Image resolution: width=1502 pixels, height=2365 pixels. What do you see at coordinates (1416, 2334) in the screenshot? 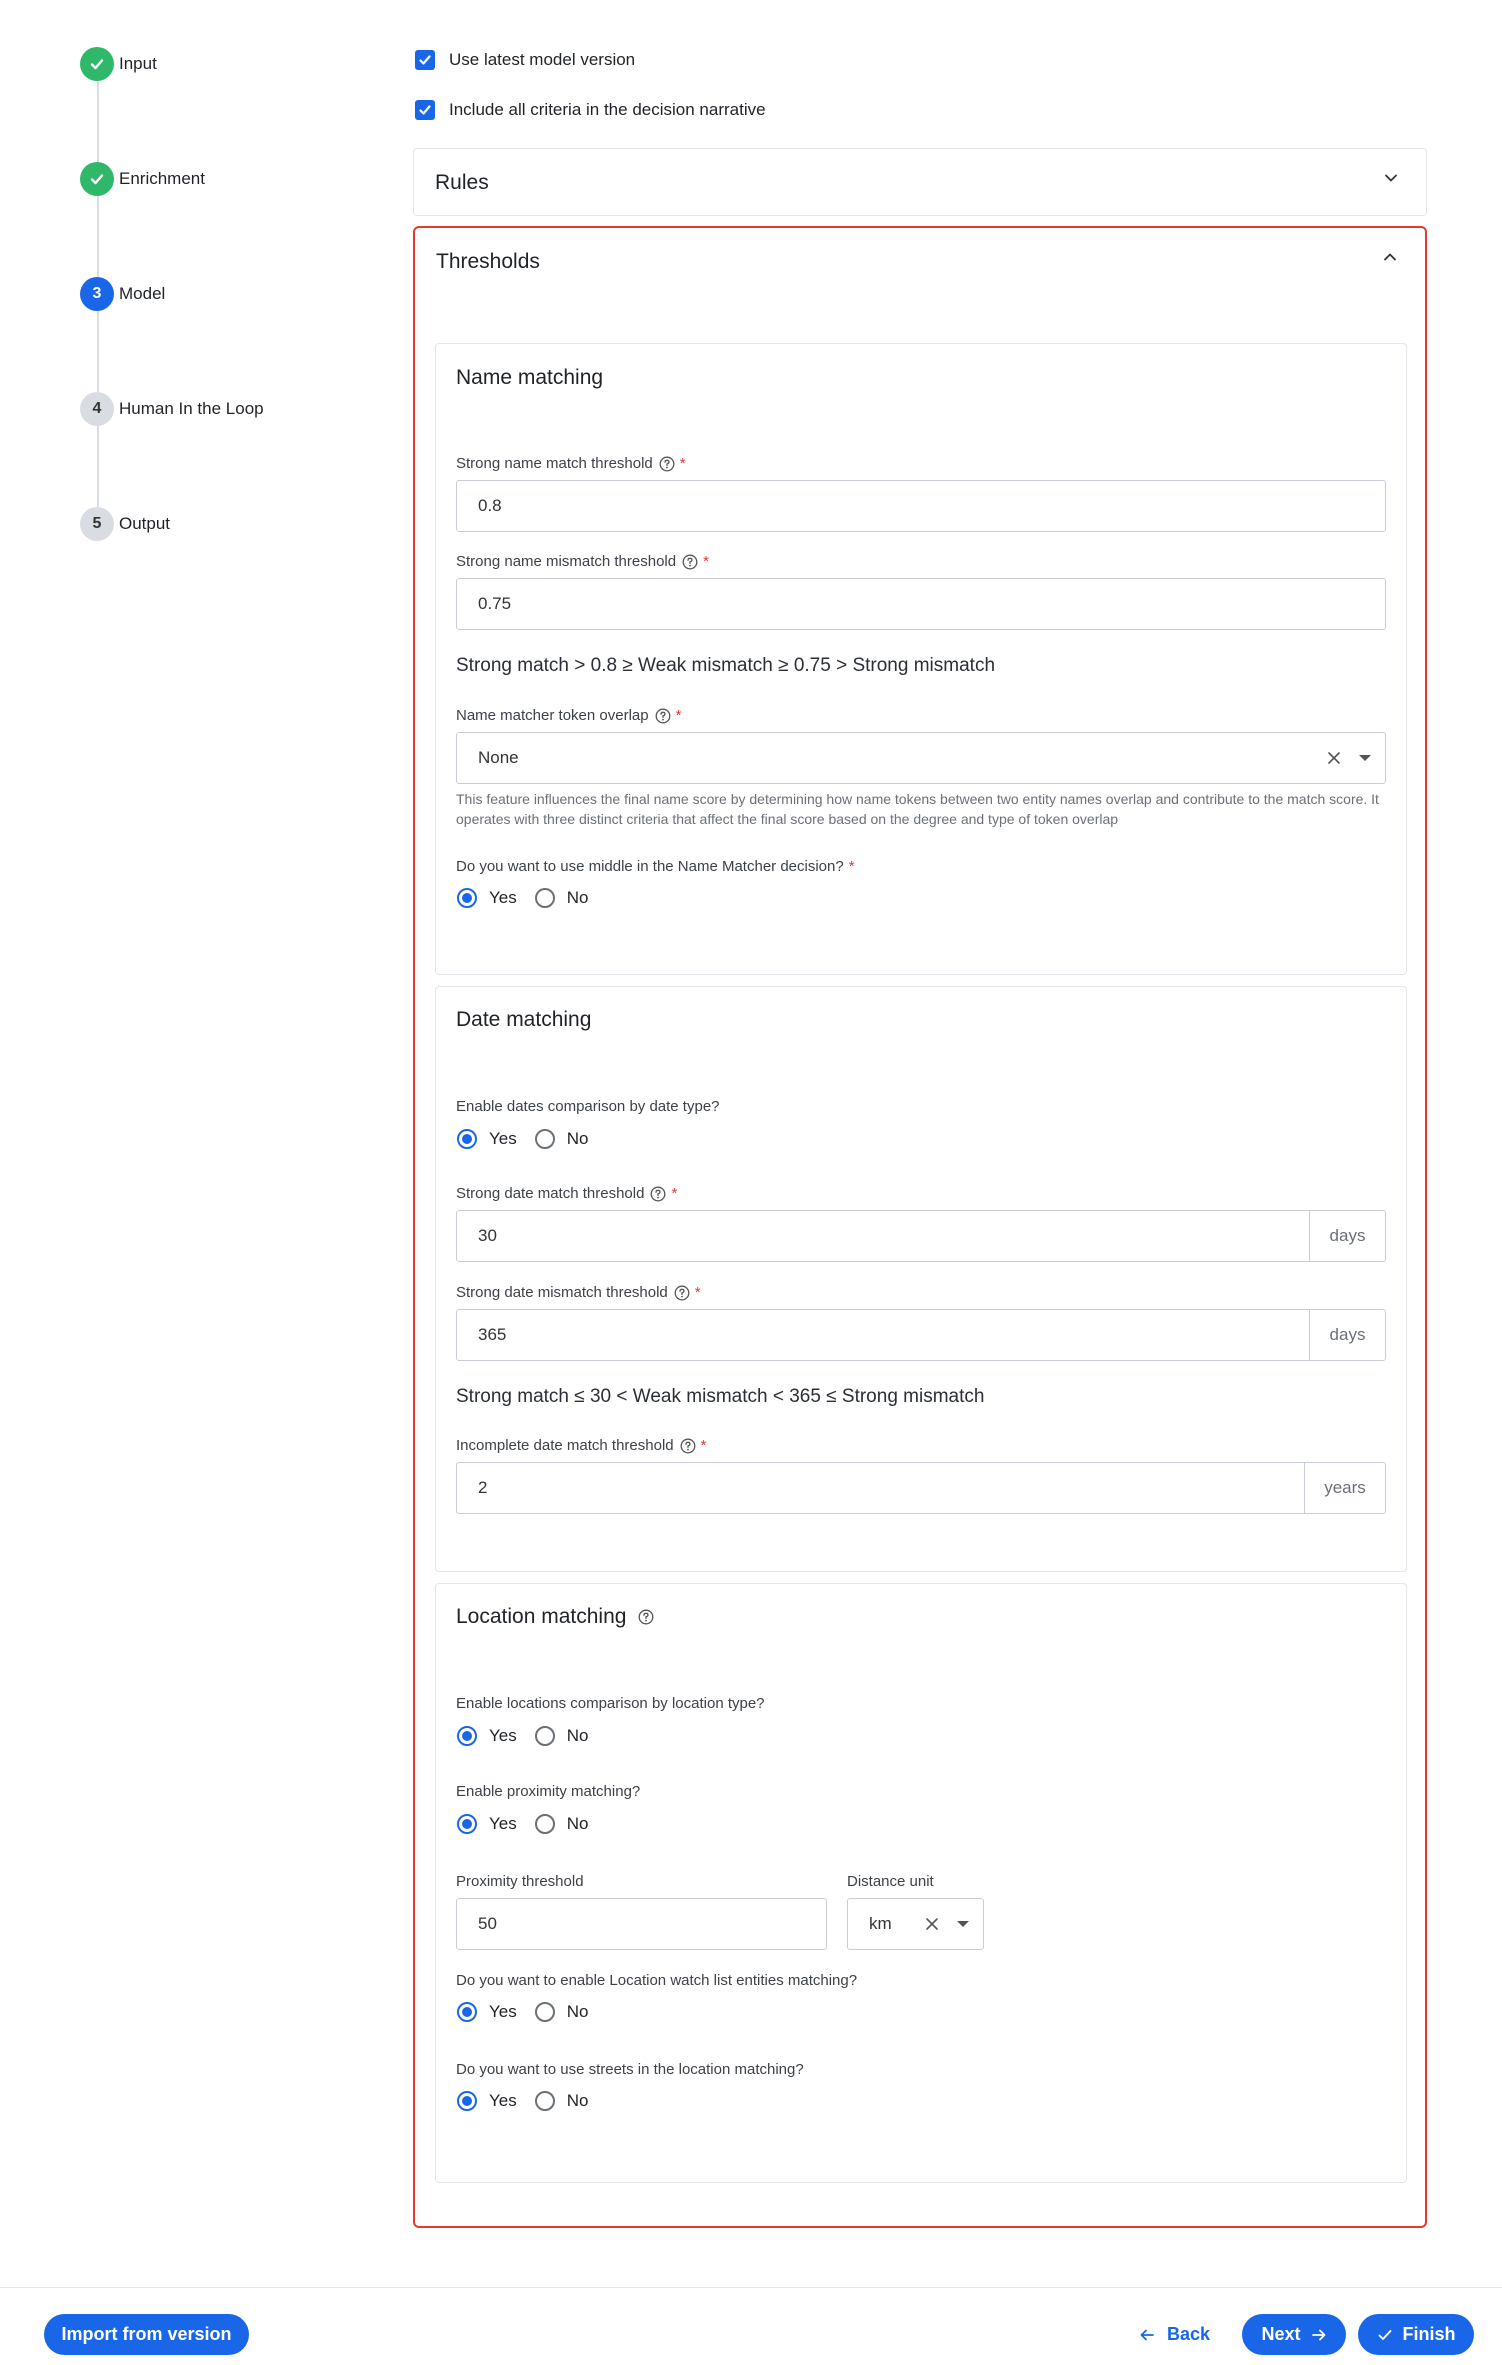
I see `finish-button: Finish` at bounding box center [1416, 2334].